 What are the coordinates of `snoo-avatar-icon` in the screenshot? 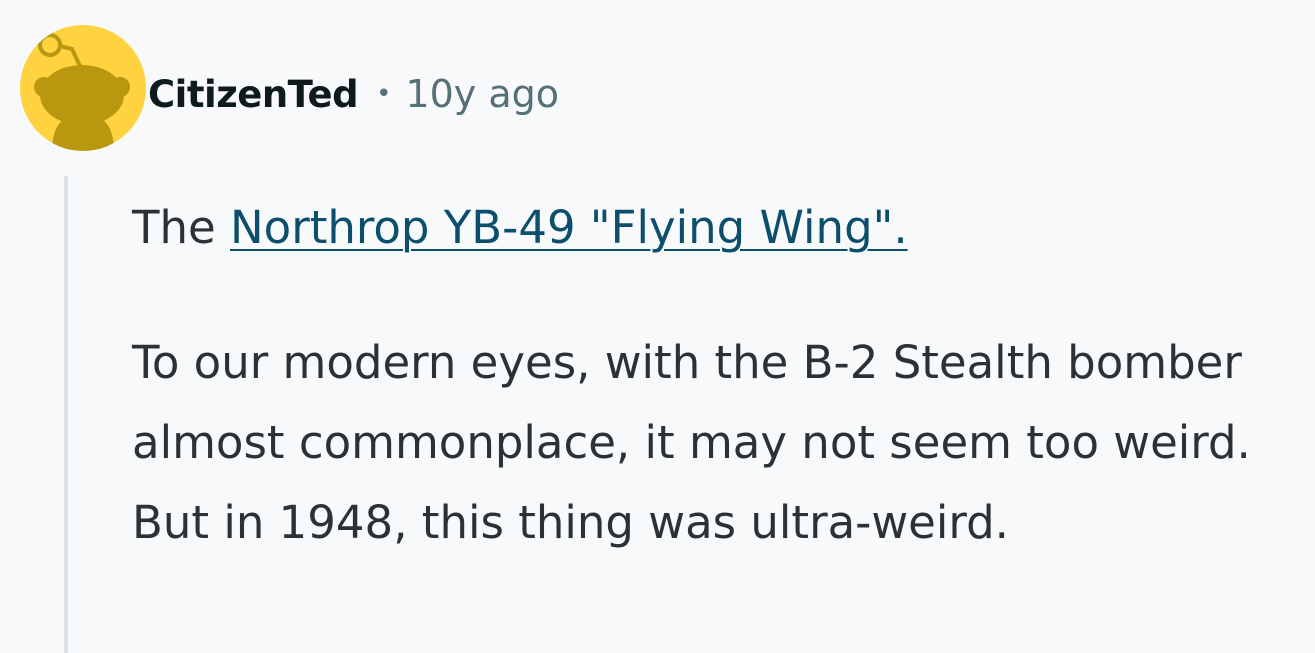 It's located at (82, 92).